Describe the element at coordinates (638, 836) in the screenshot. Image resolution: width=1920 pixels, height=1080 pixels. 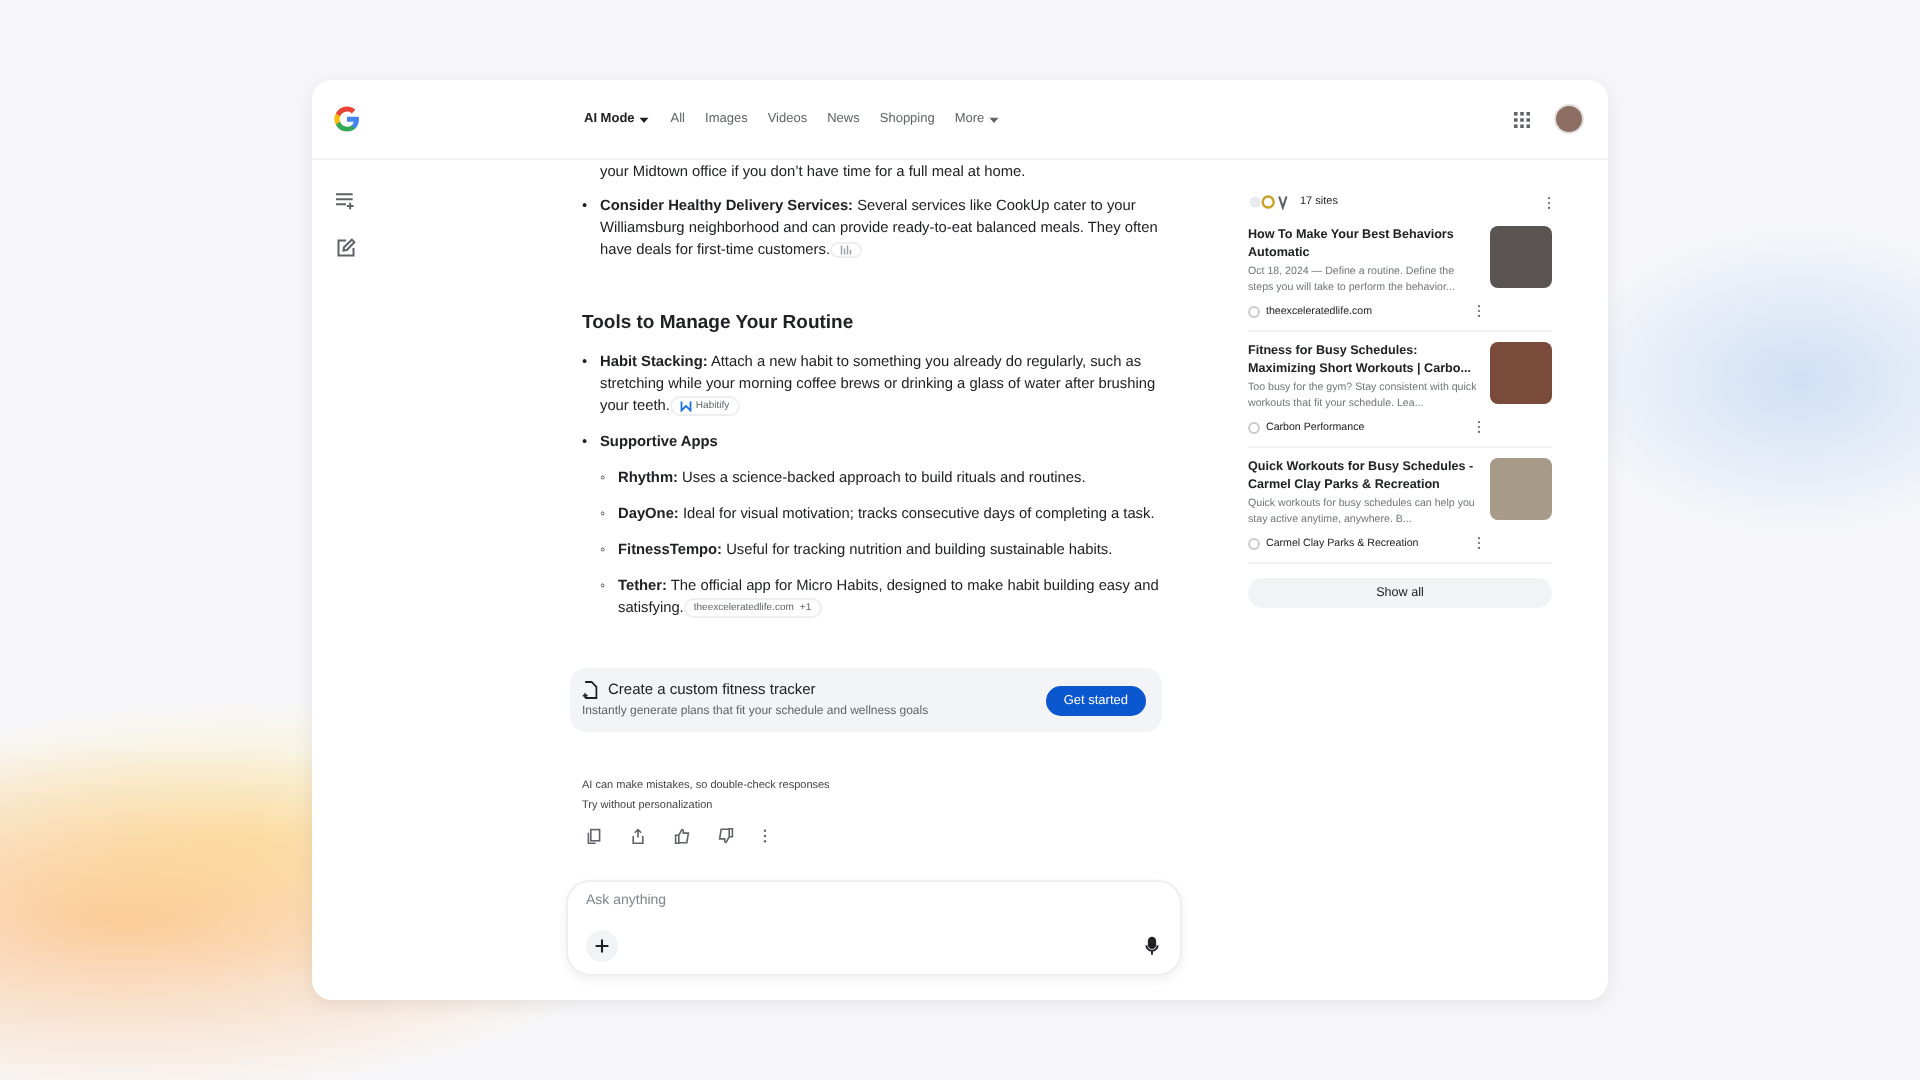
I see `share-icon` at that location.